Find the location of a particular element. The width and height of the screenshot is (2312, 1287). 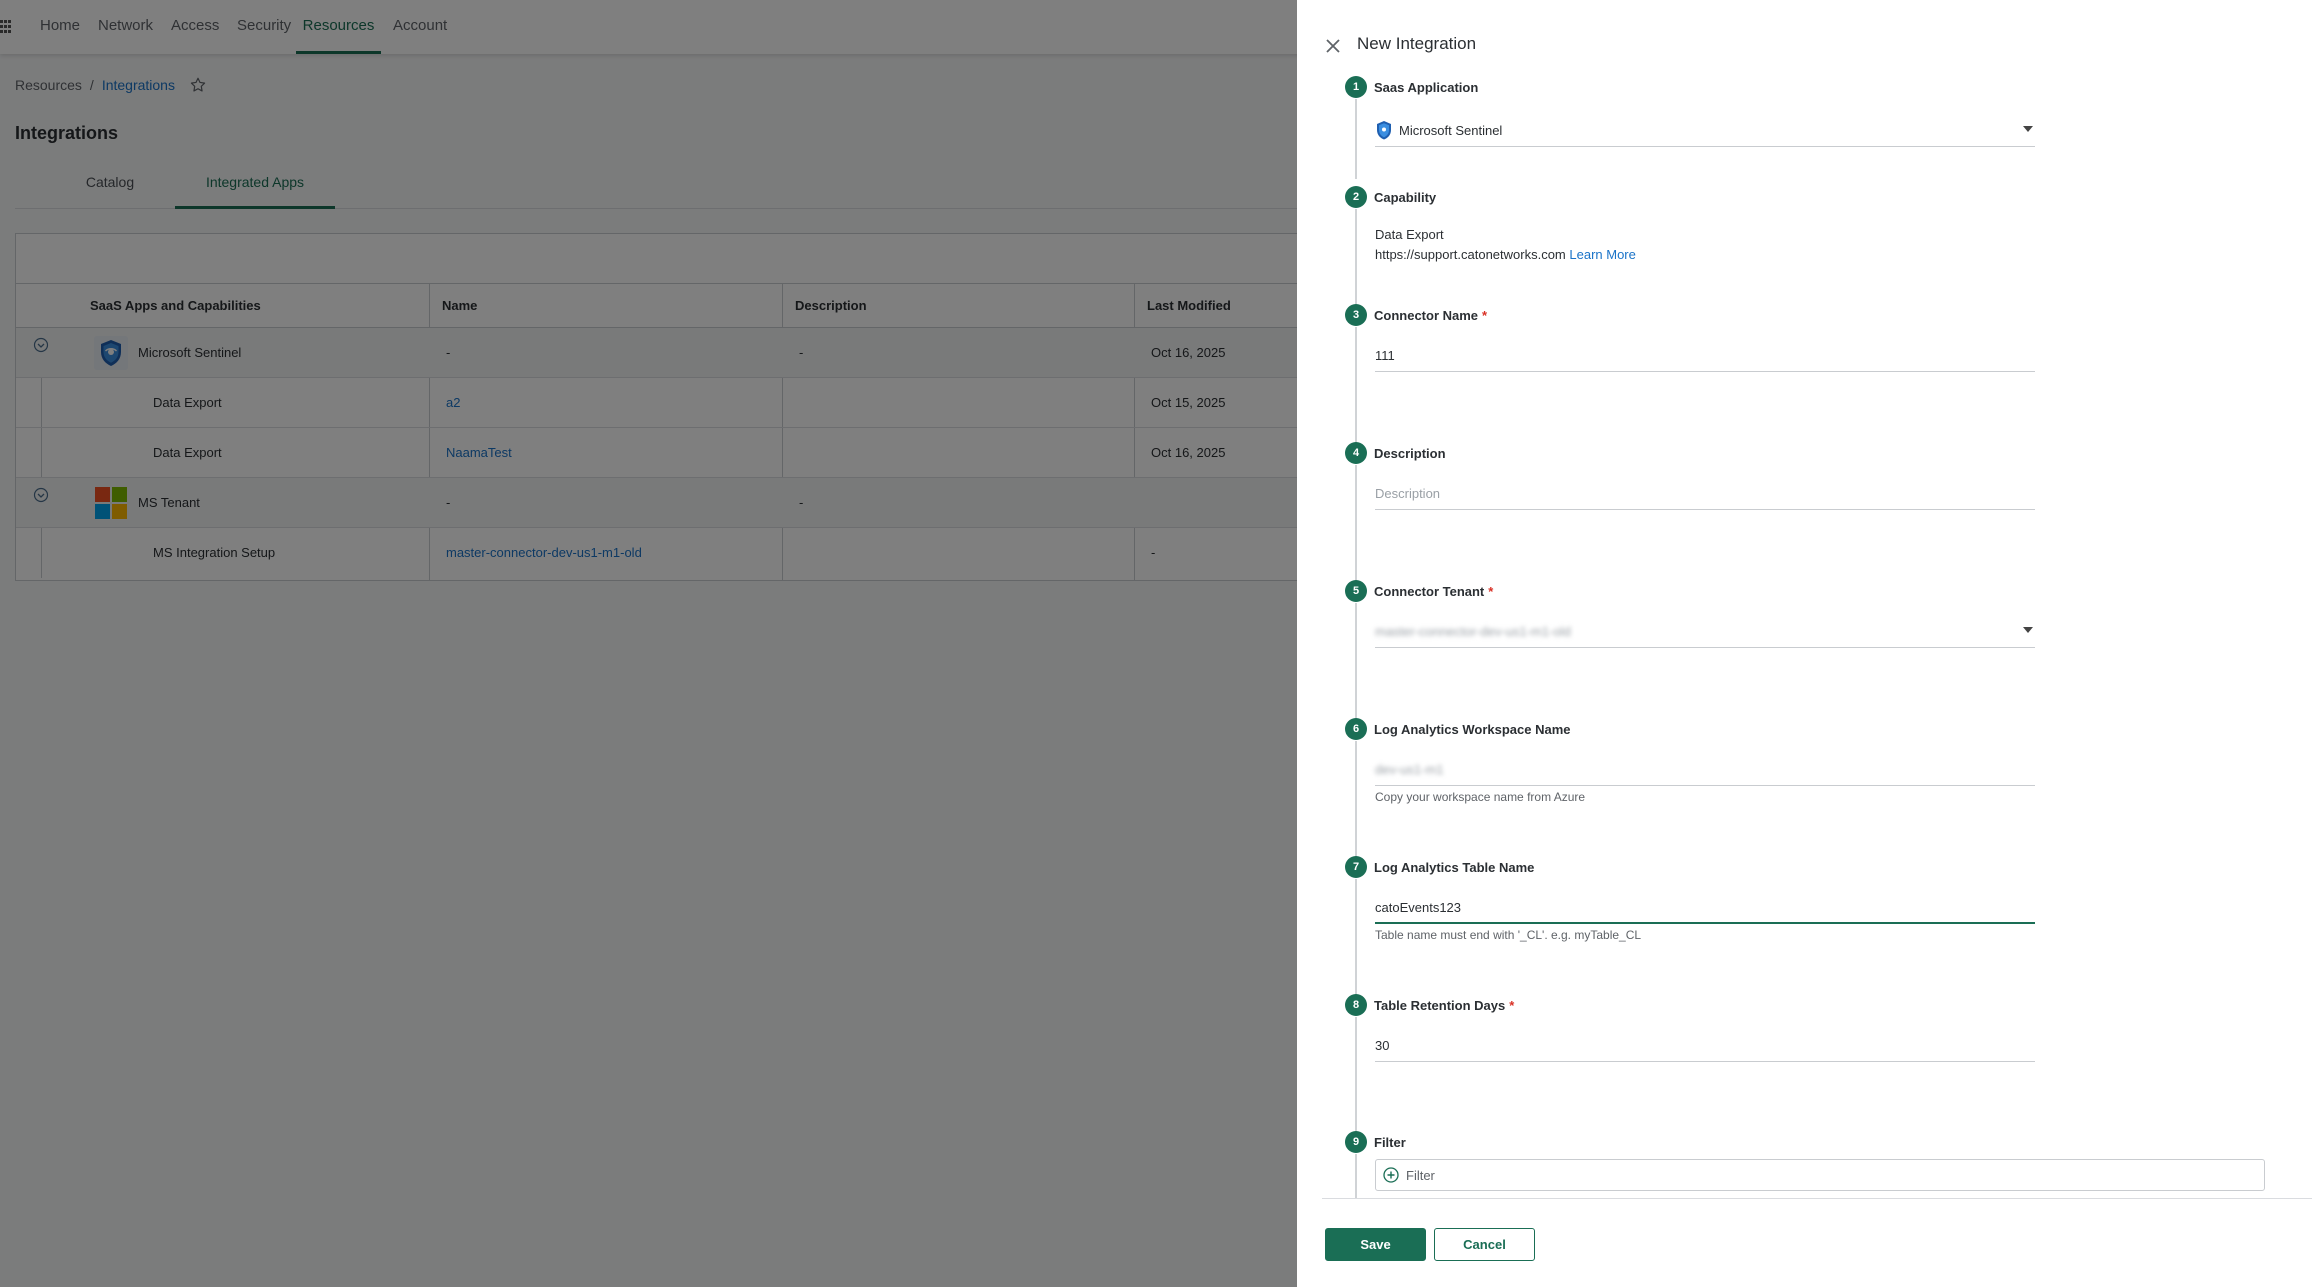

step-number: 1 is located at coordinates (1356, 87).